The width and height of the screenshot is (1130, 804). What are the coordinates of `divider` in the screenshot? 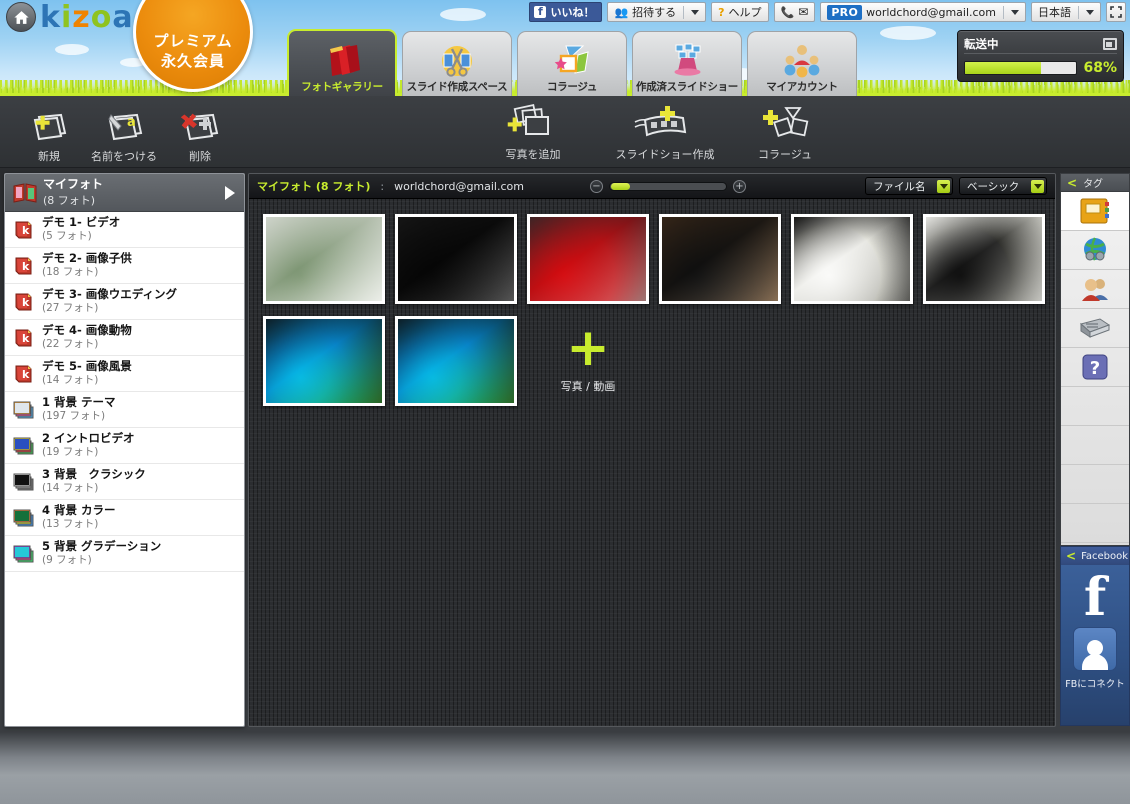 It's located at (684, 12).